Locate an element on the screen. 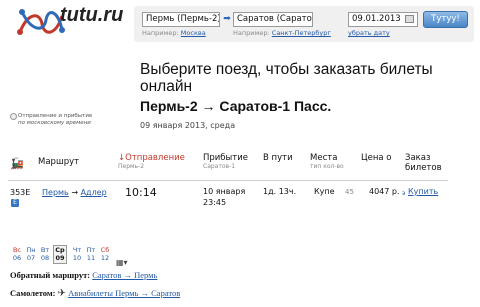 The width and height of the screenshot is (480, 307). clock-icon is located at coordinates (13, 116).